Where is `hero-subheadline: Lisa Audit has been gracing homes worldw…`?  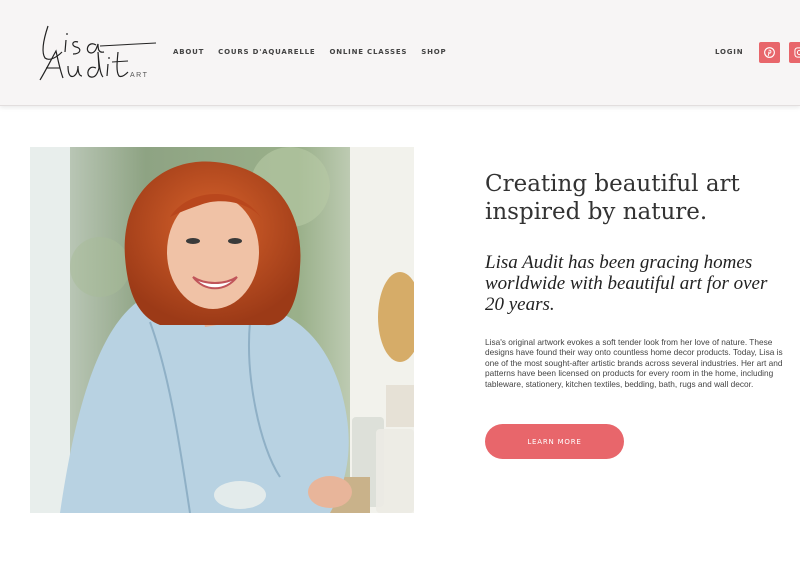 hero-subheadline: Lisa Audit has been gracing homes worldw… is located at coordinates (626, 283).